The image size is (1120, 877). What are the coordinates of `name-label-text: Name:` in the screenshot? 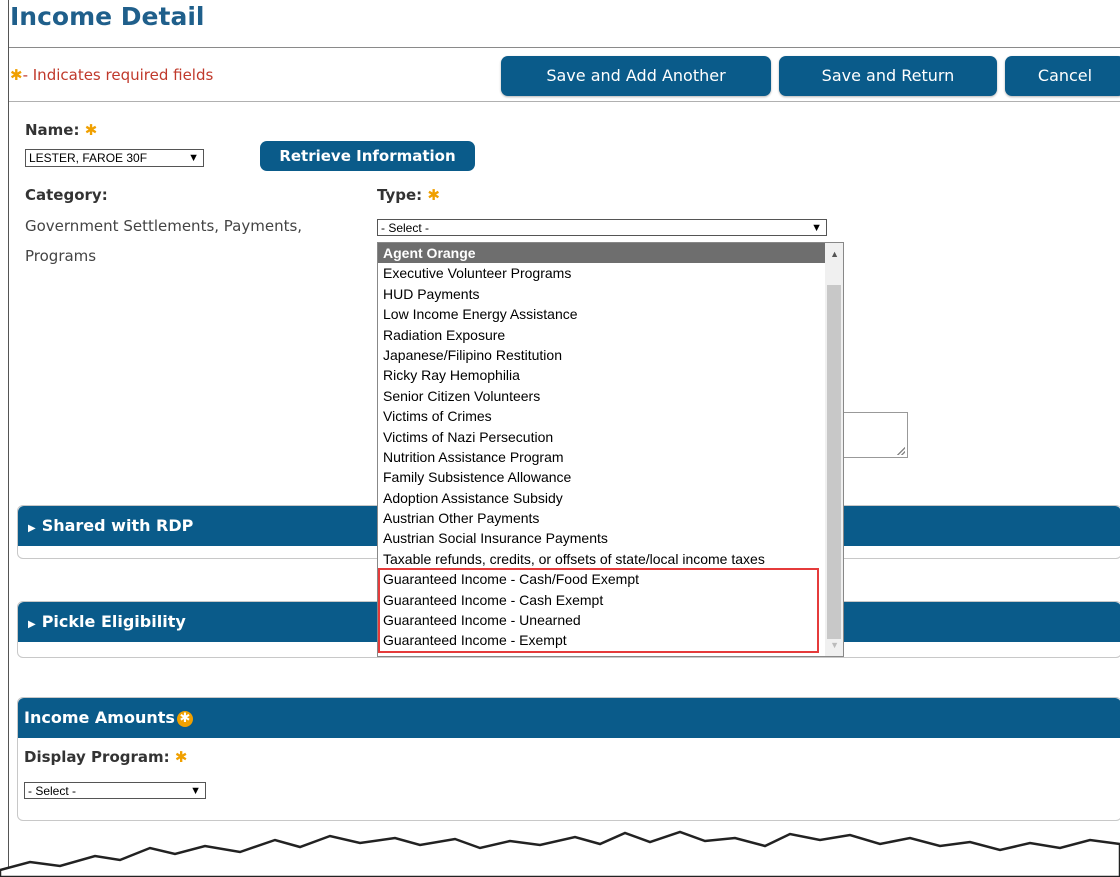 It's located at (52, 130).